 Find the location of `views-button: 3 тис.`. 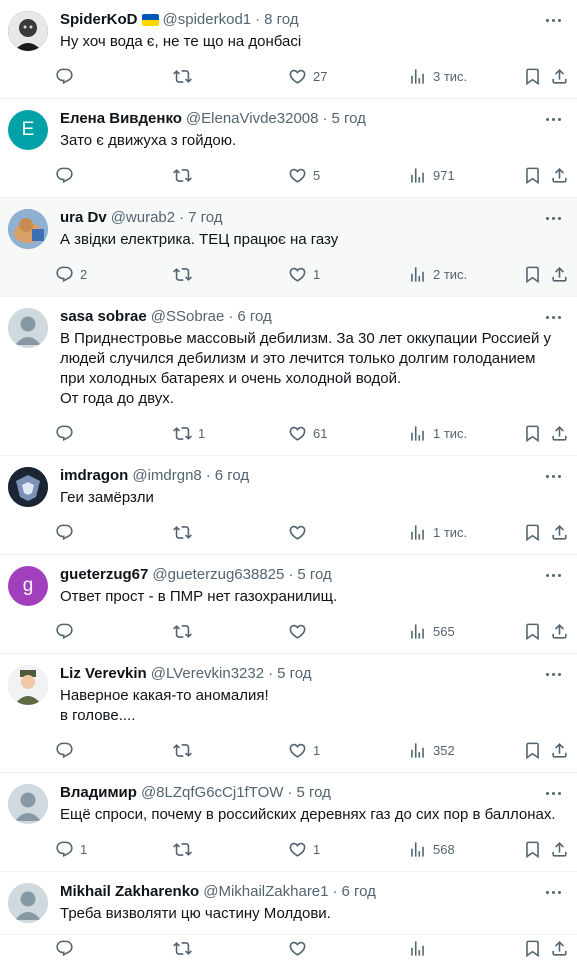

views-button: 3 тис. is located at coordinates (437, 76).